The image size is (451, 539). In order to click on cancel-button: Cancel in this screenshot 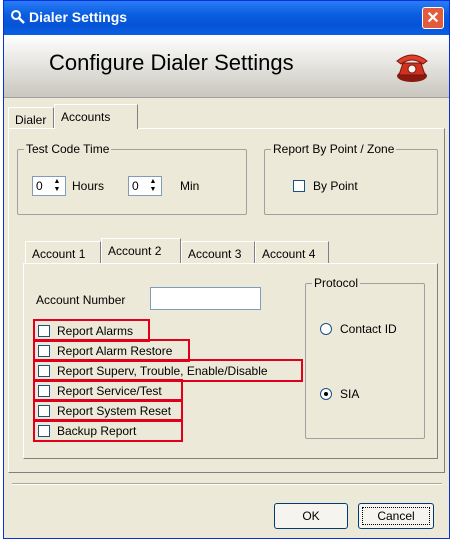, I will do `click(396, 516)`.